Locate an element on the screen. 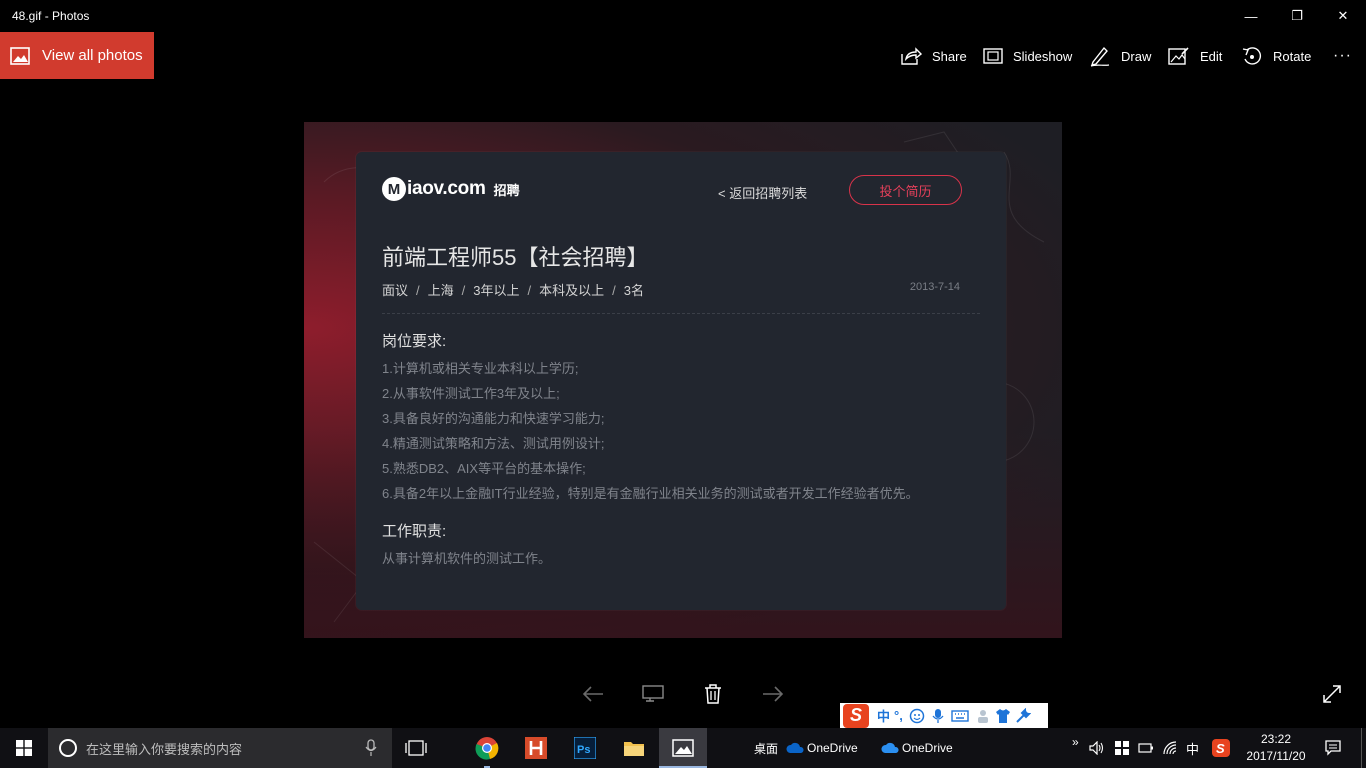  taskbar-photoshop: Ps is located at coordinates (585, 748).